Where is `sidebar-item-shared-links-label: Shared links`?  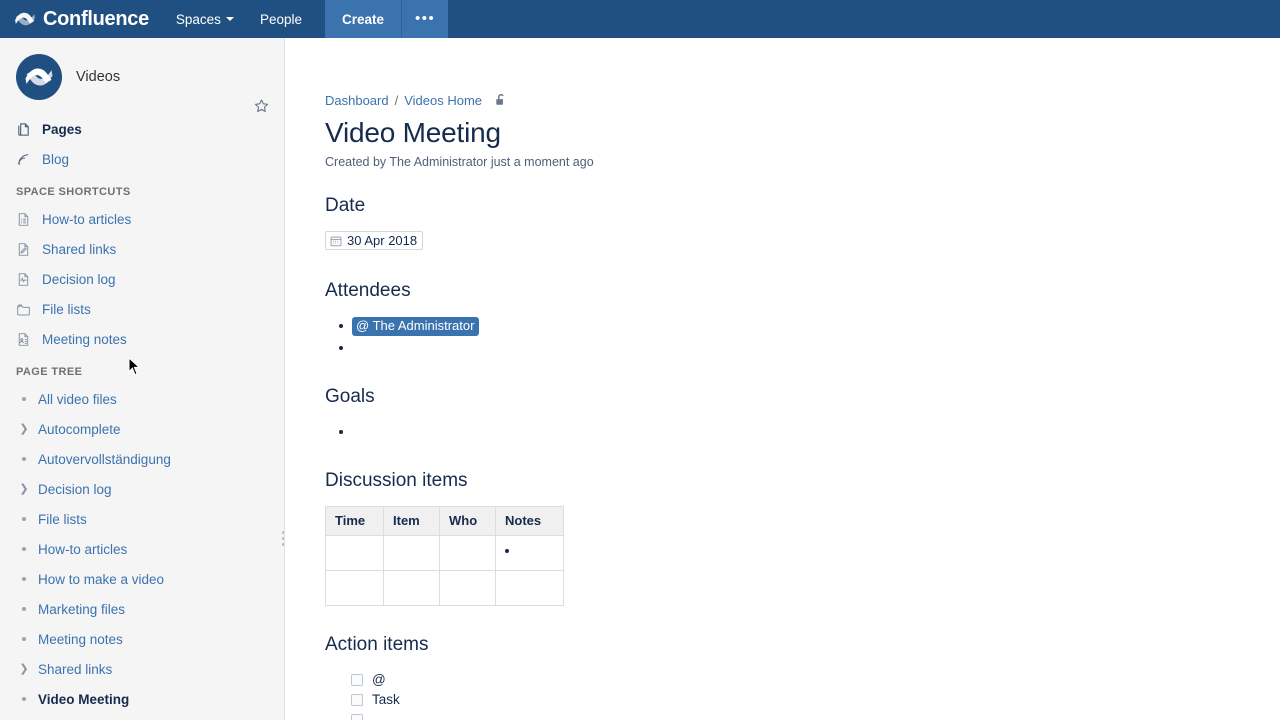
sidebar-item-shared-links-label: Shared links is located at coordinates (79, 249).